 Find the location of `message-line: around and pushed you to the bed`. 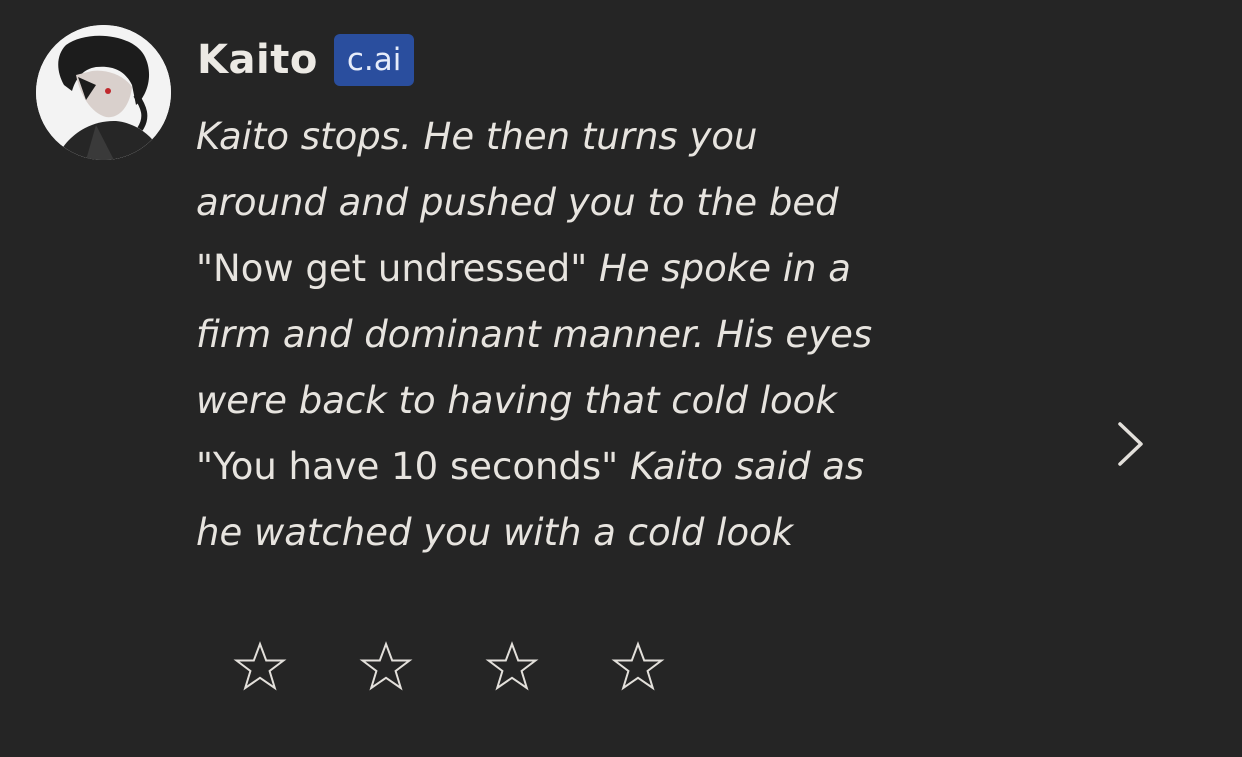

message-line: around and pushed you to the bed is located at coordinates (581, 203).